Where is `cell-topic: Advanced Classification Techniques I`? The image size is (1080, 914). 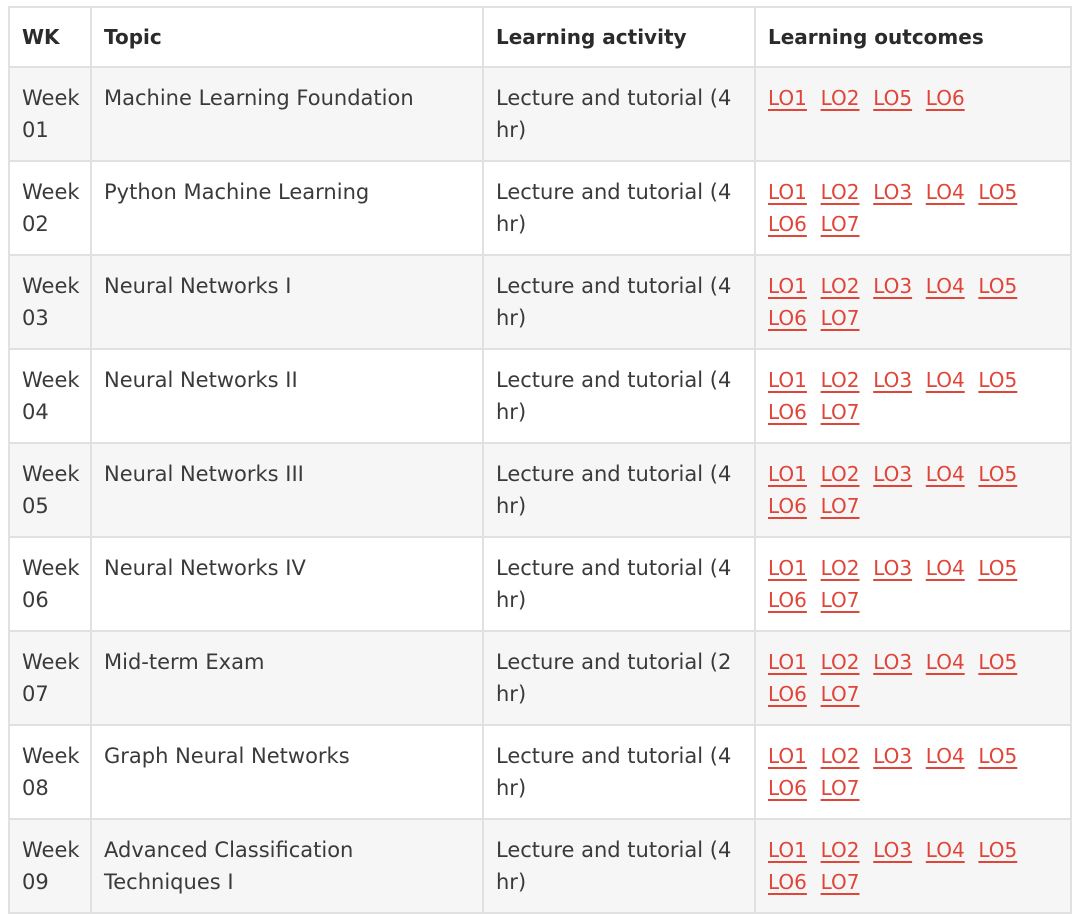
cell-topic: Advanced Classification Techniques I is located at coordinates (287, 866).